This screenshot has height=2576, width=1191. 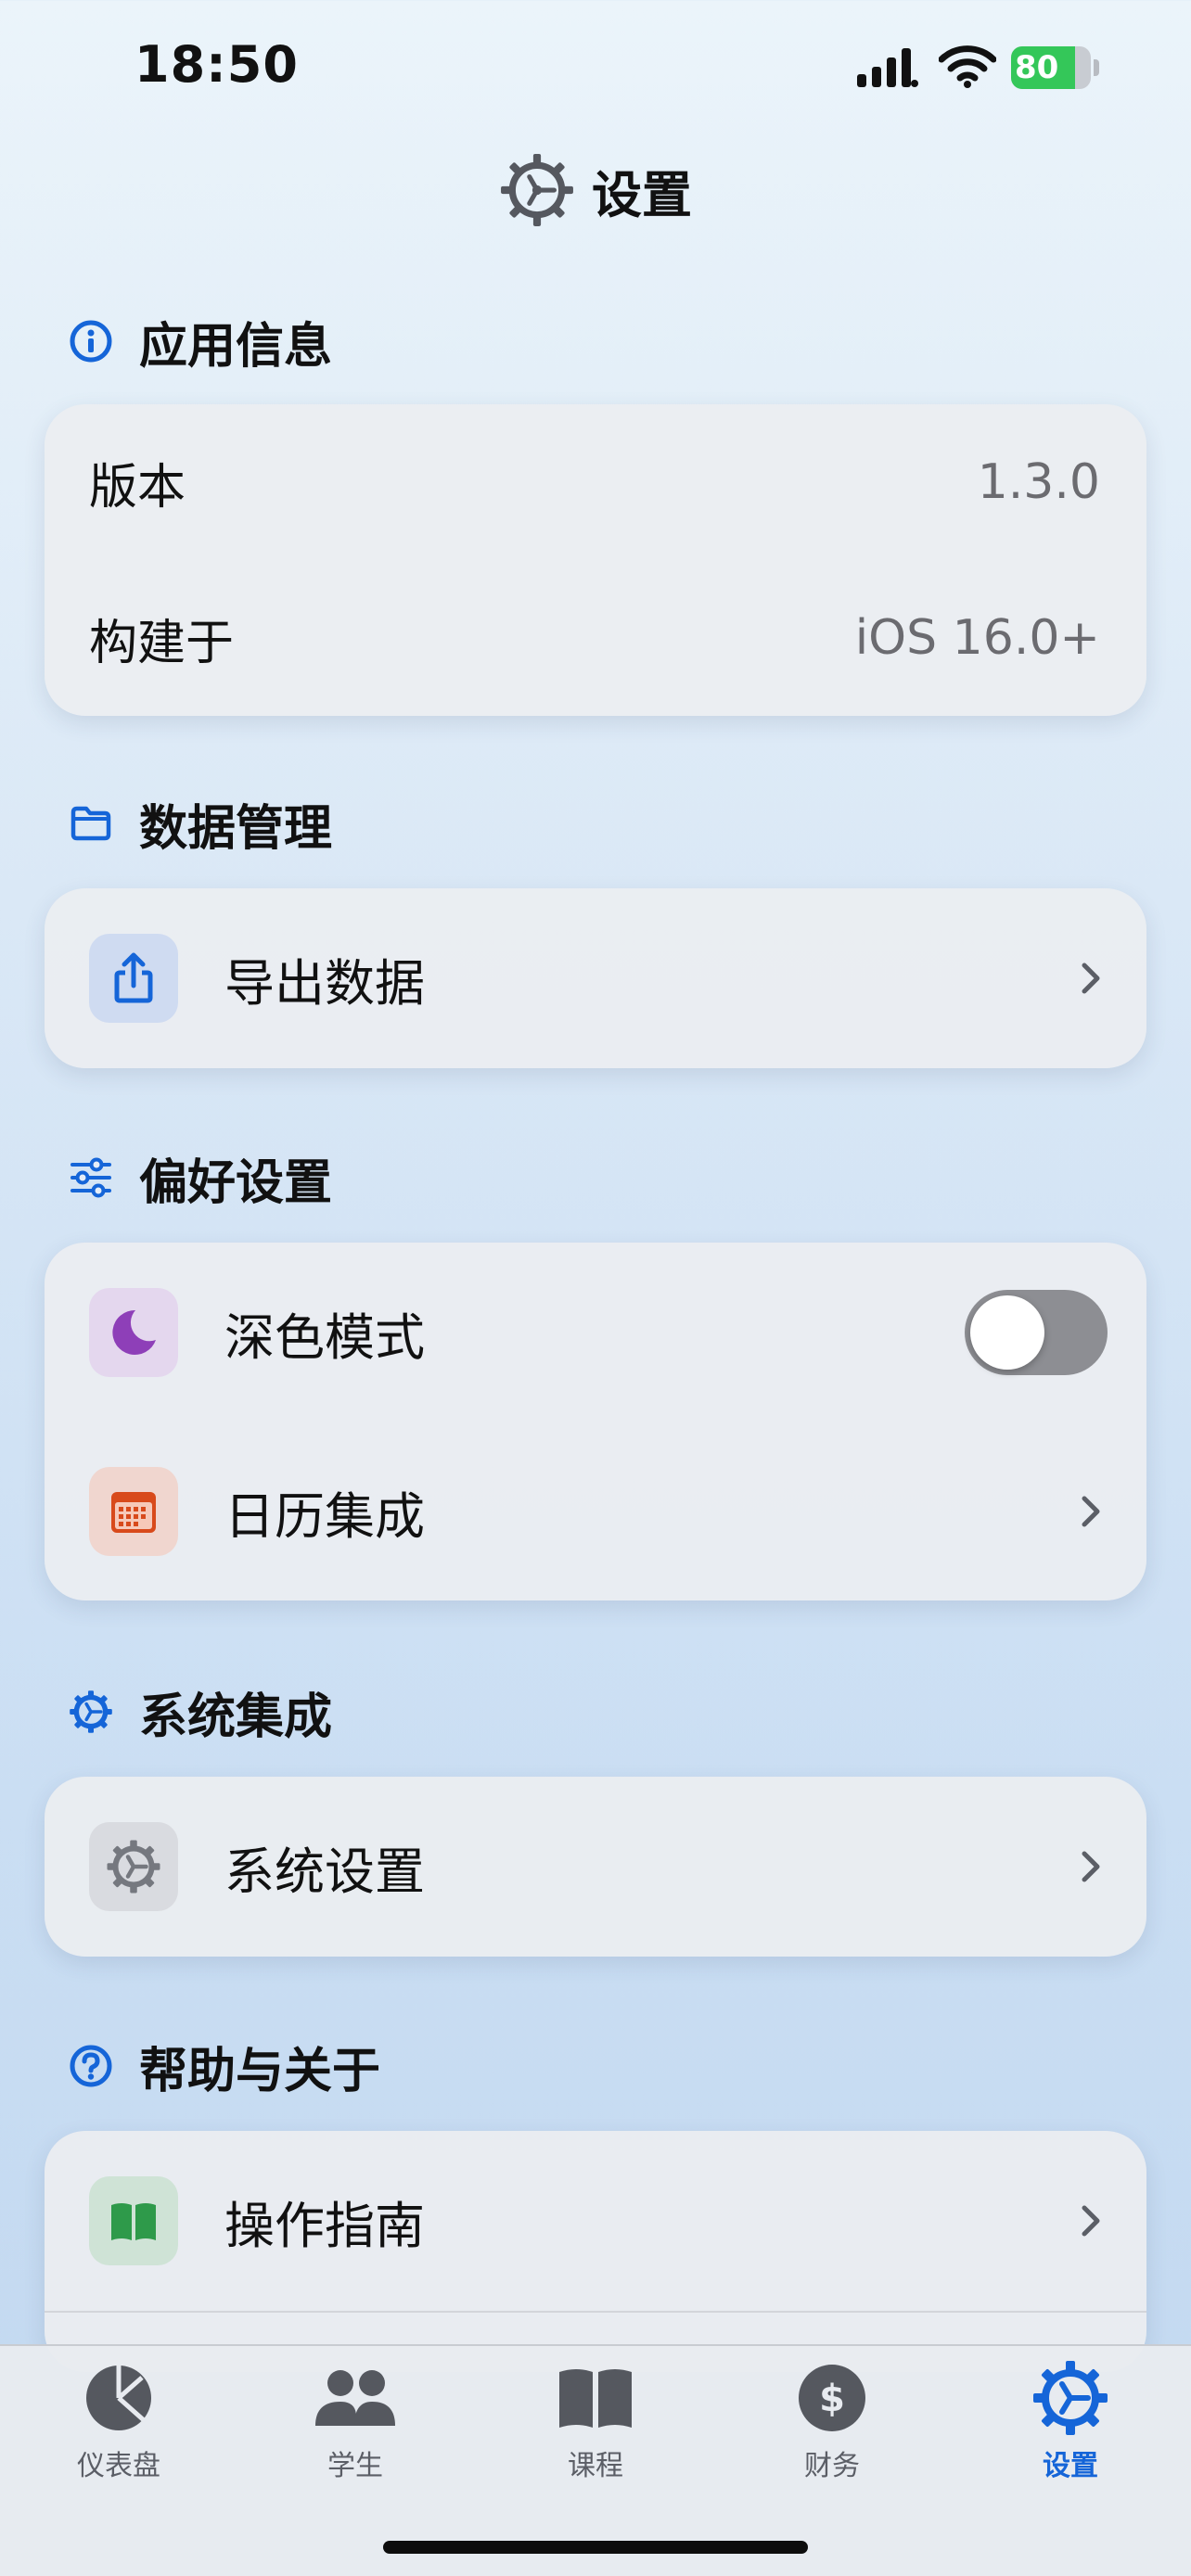 I want to click on dark-mode-toggle, so click(x=1036, y=1332).